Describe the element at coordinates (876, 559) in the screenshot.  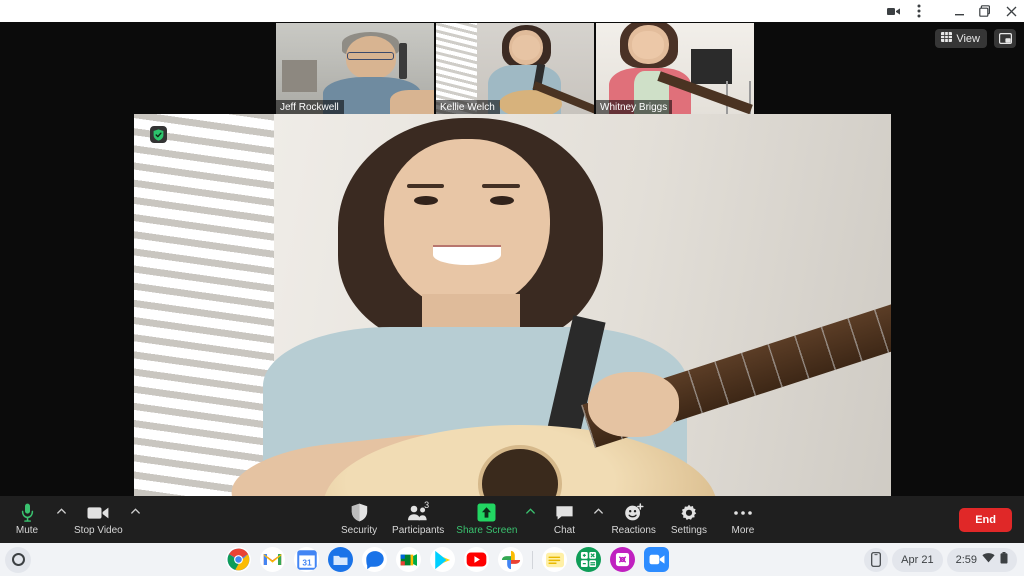
I see `phone-hub-icon` at that location.